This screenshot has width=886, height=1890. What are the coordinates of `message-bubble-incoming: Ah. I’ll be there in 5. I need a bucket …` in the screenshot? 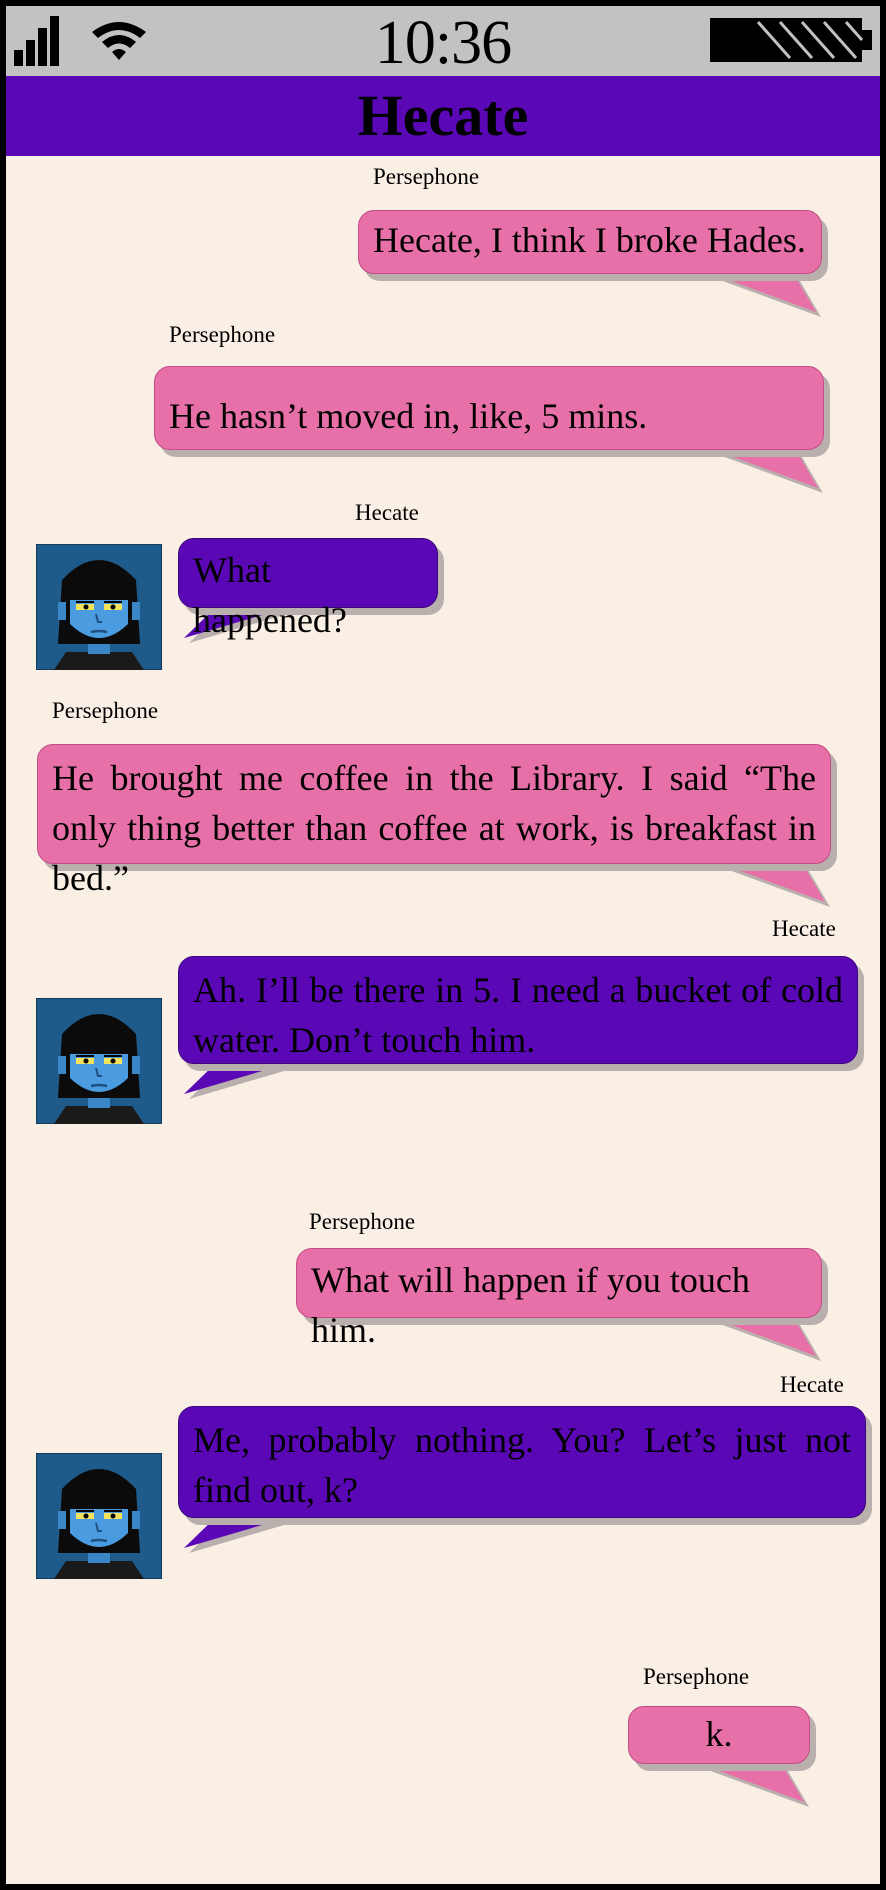 It's located at (518, 1010).